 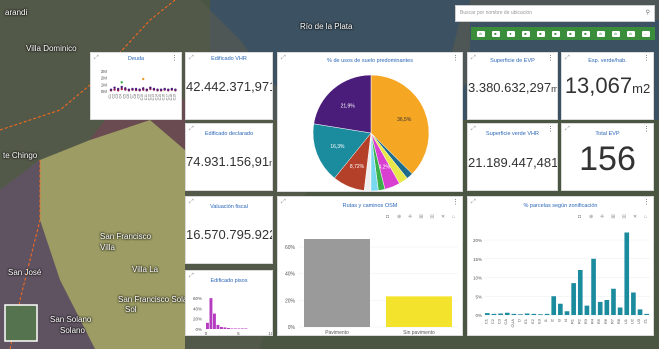 I want to click on y-tick-label: 10%, so click(x=477, y=278).